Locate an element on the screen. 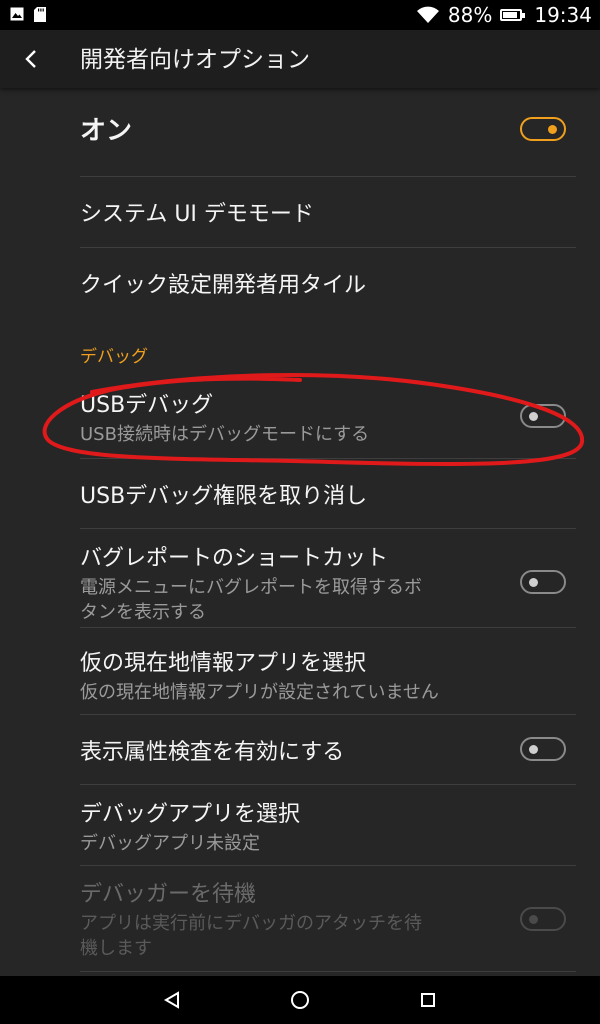 This screenshot has height=1024, width=600. battery-percent: 88% is located at coordinates (470, 15).